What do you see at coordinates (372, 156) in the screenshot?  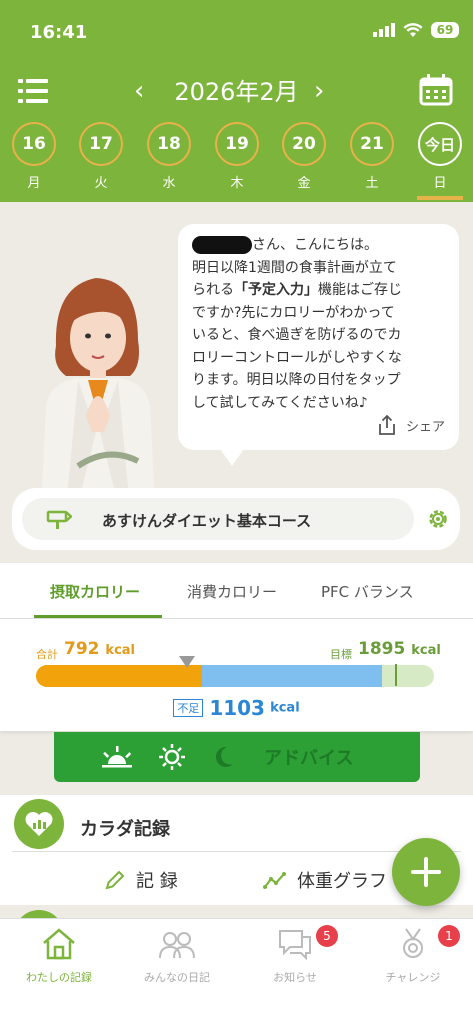 I see `day-item: 21 土` at bounding box center [372, 156].